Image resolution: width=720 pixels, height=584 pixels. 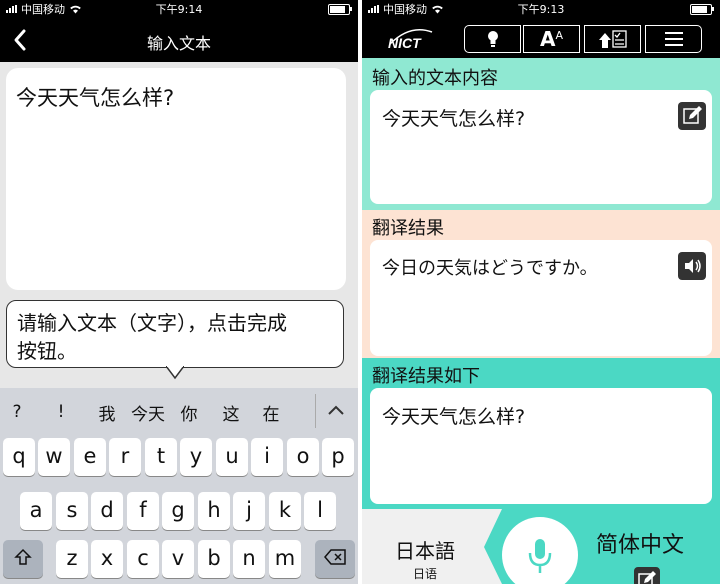 What do you see at coordinates (178, 43) in the screenshot?
I see `page-title: 输入文本` at bounding box center [178, 43].